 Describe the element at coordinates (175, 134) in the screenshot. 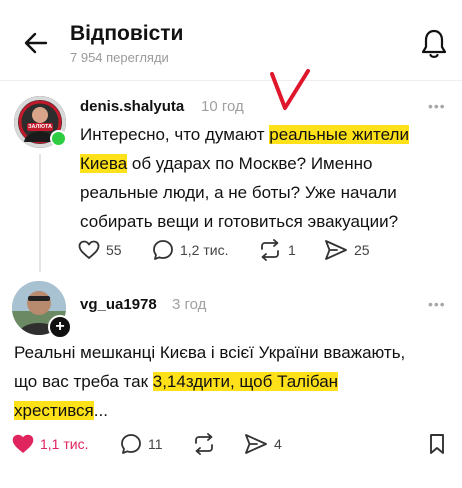

I see `text-segment: Интересно, что думают` at that location.